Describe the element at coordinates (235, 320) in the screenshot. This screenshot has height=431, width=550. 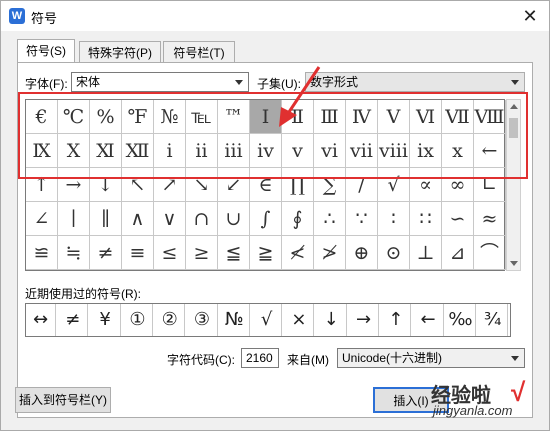
I see `recent-symbol-cell: №` at that location.